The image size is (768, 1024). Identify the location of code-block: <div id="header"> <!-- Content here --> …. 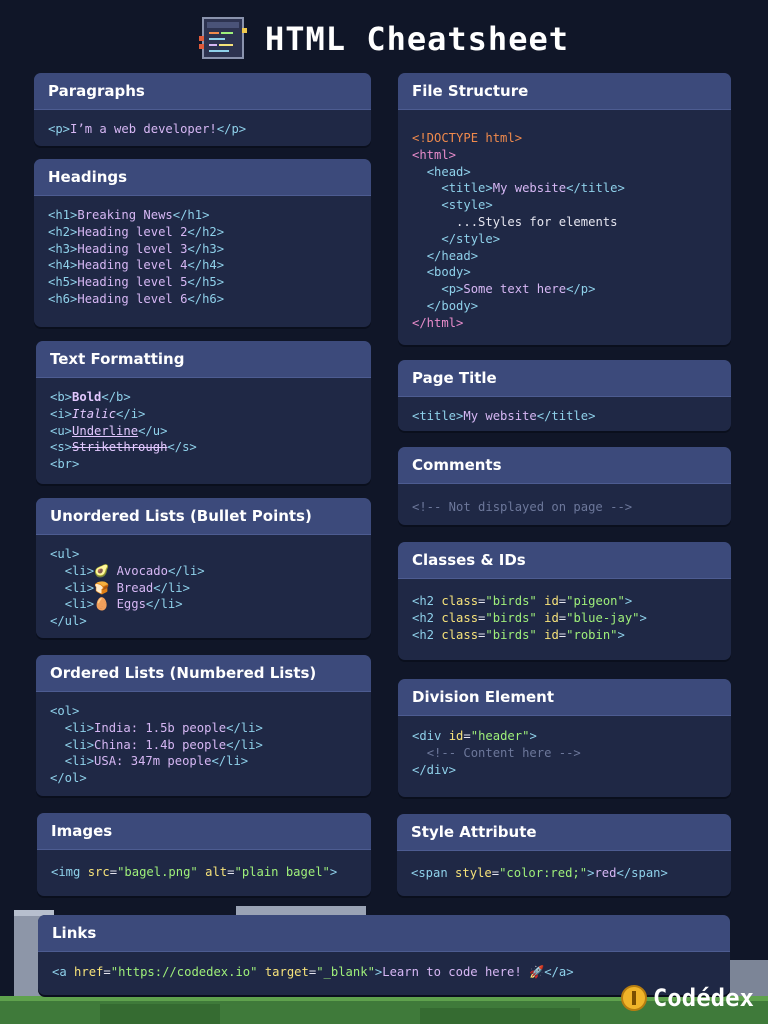
(496, 753).